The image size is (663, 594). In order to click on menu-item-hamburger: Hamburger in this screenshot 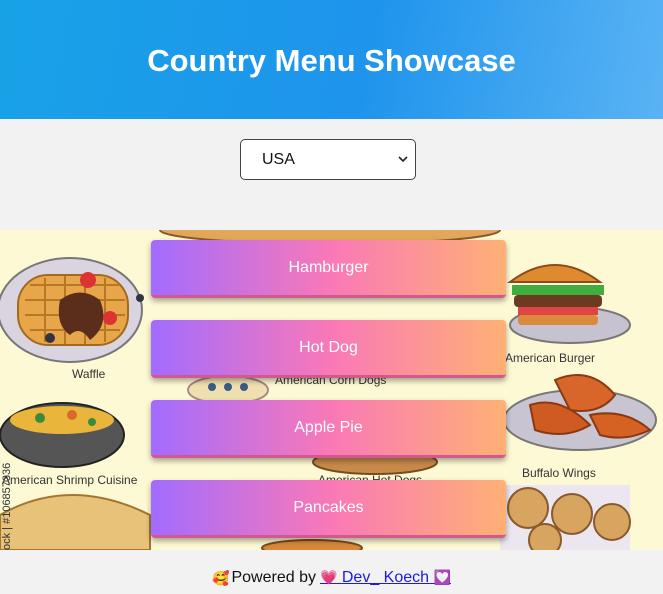, I will do `click(328, 269)`.